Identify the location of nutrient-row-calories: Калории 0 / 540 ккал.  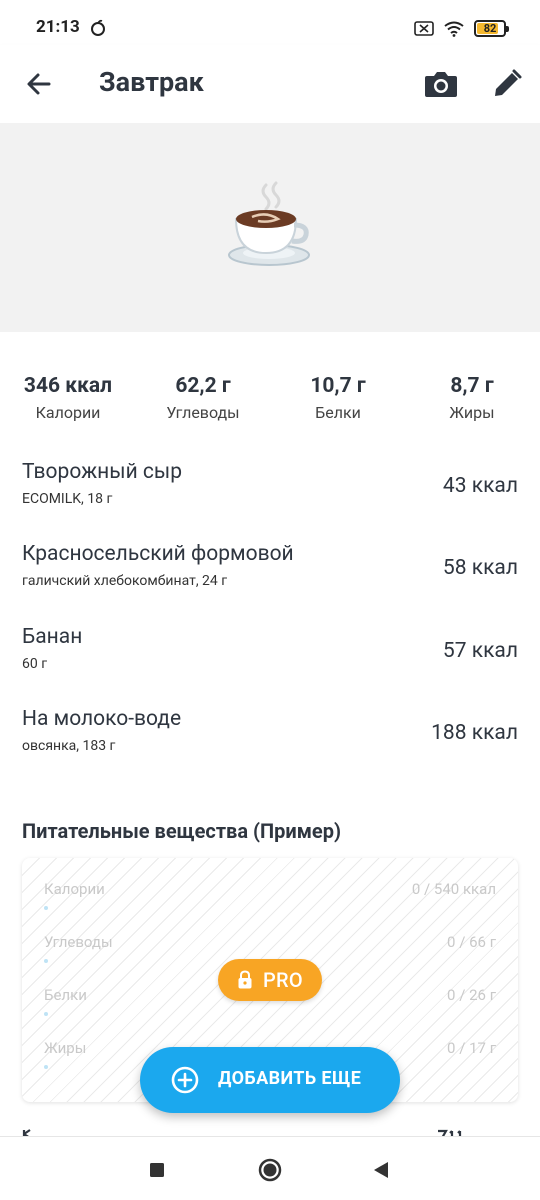
(270, 900).